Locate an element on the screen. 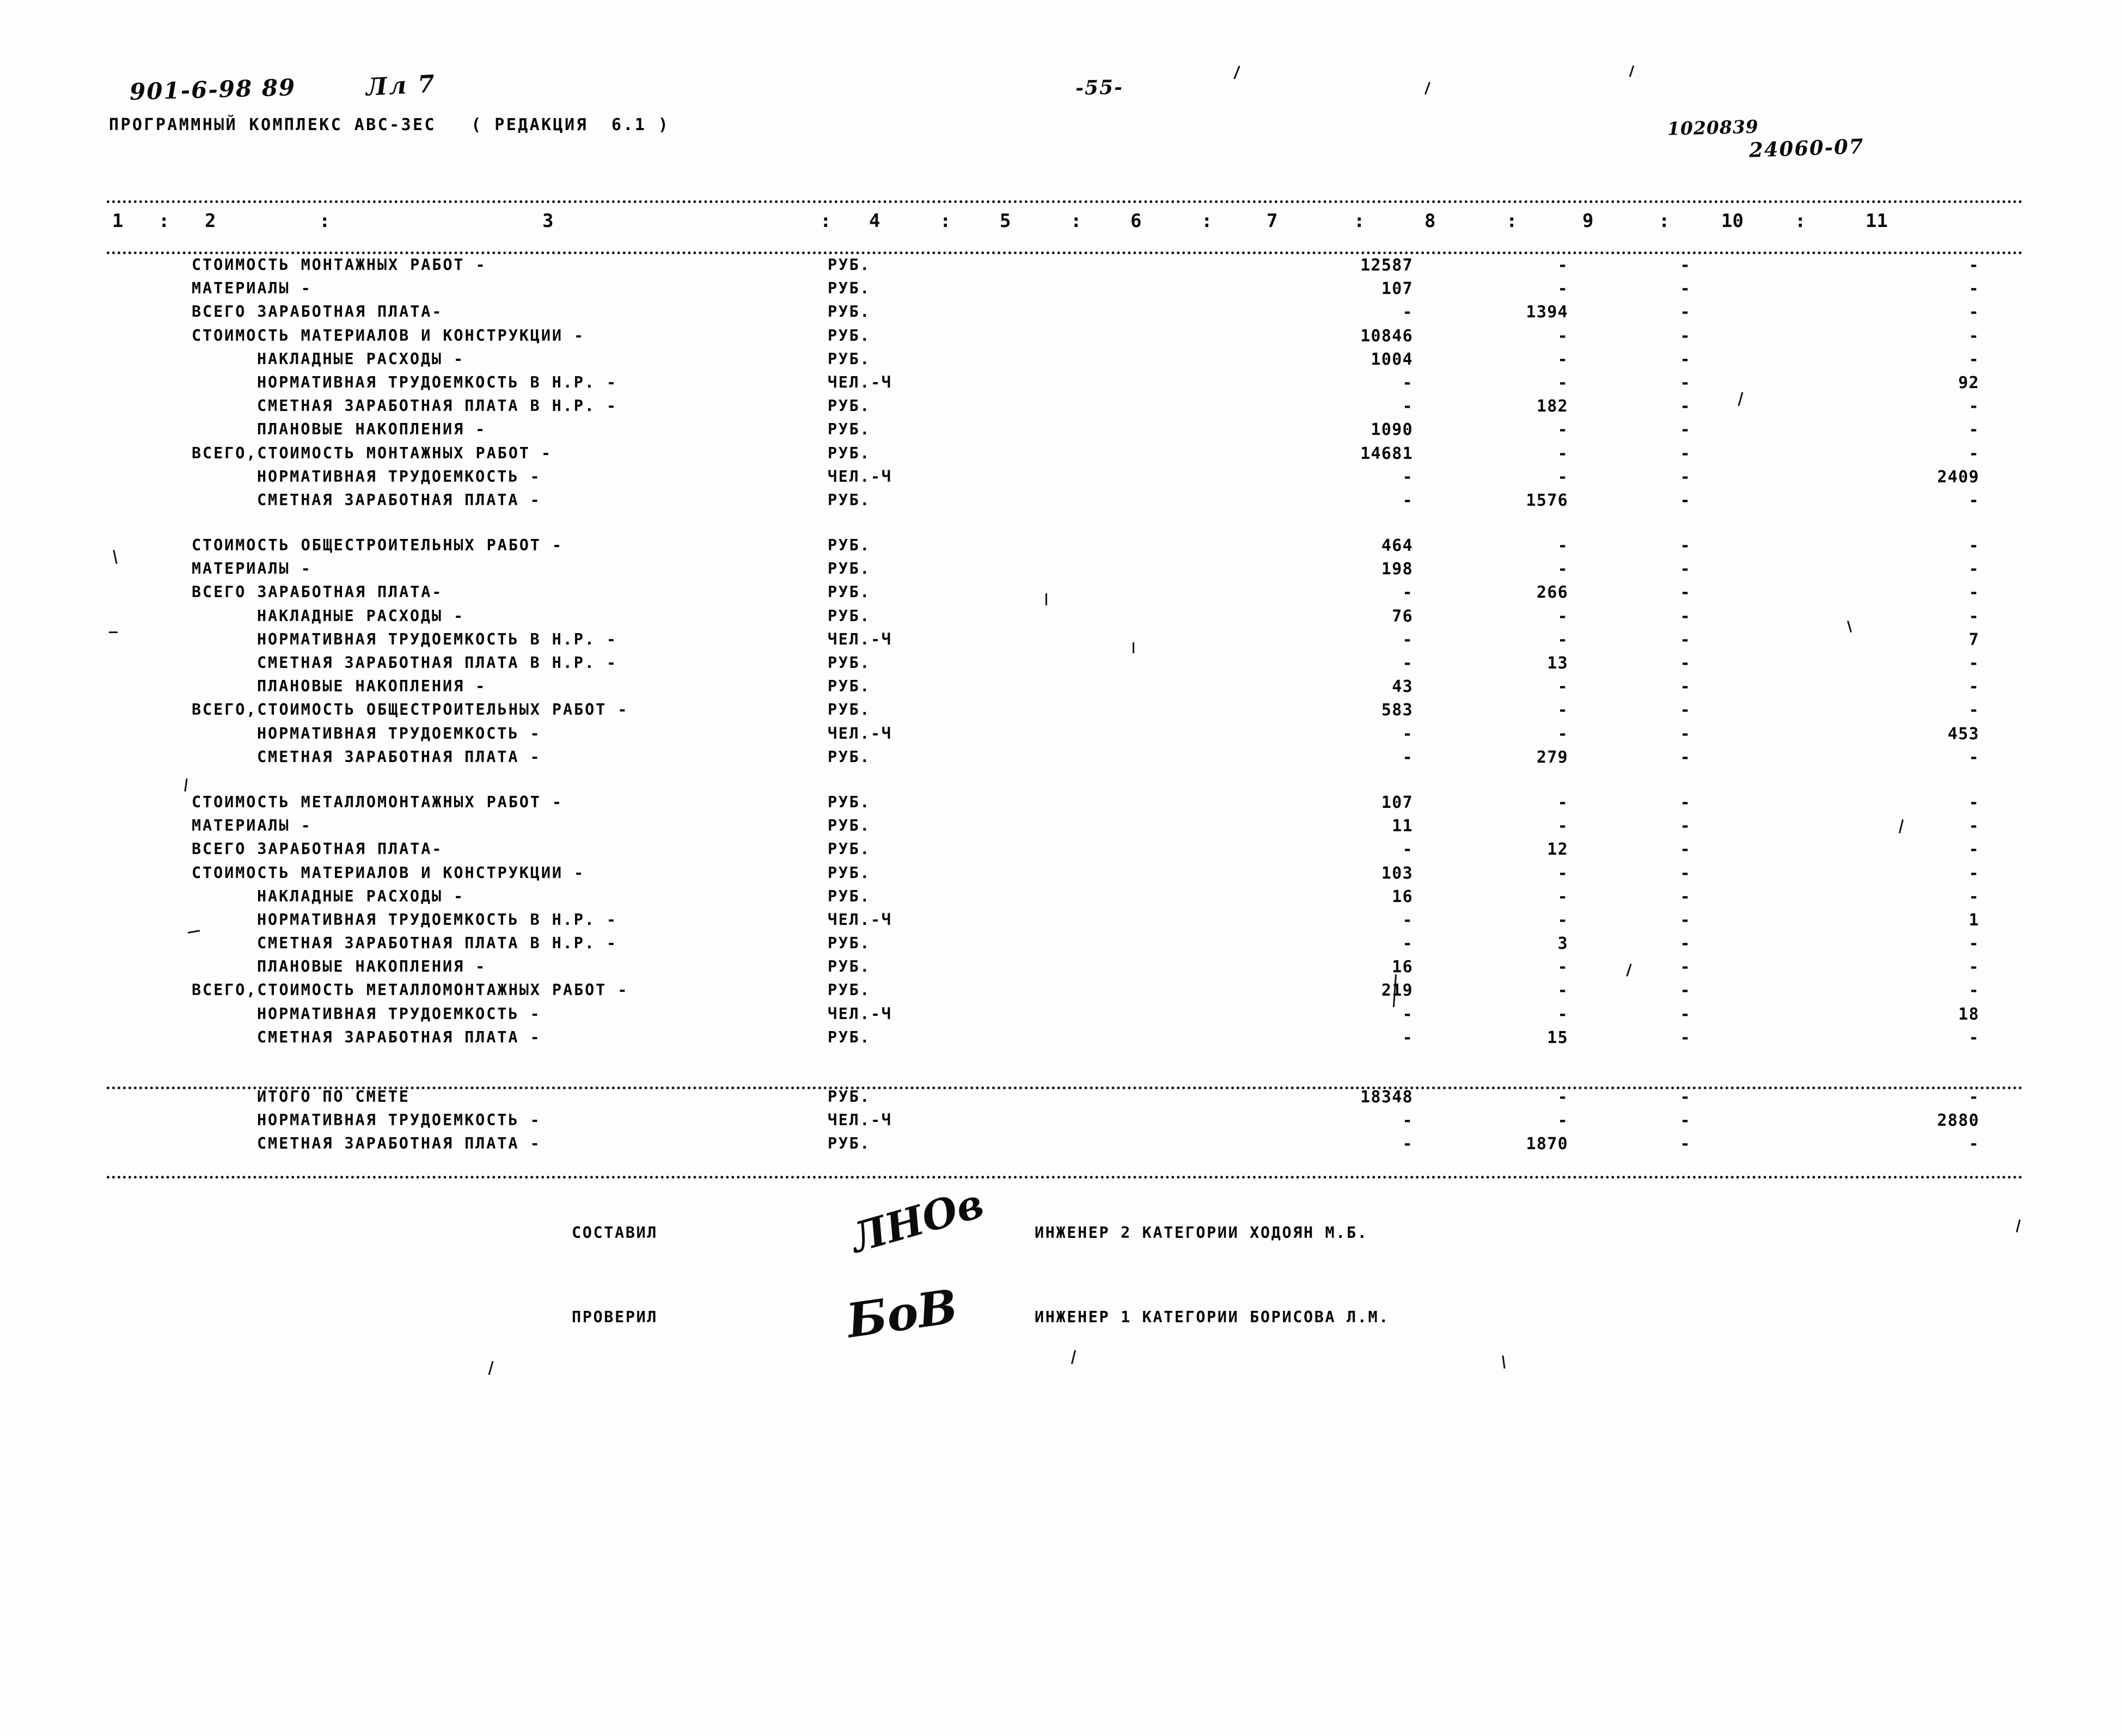 This screenshot has height=1736, width=2122. cell-col-7: 14681 is located at coordinates (1386, 453).